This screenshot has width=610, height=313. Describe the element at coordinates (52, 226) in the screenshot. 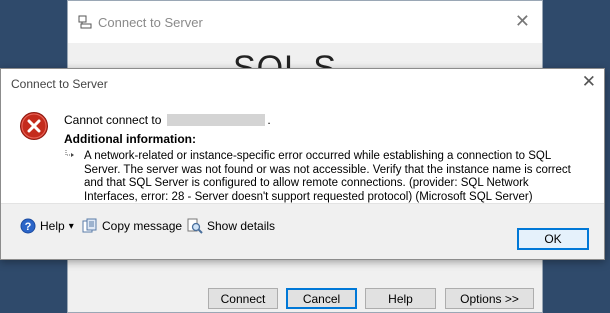

I see `help-label: Help` at that location.